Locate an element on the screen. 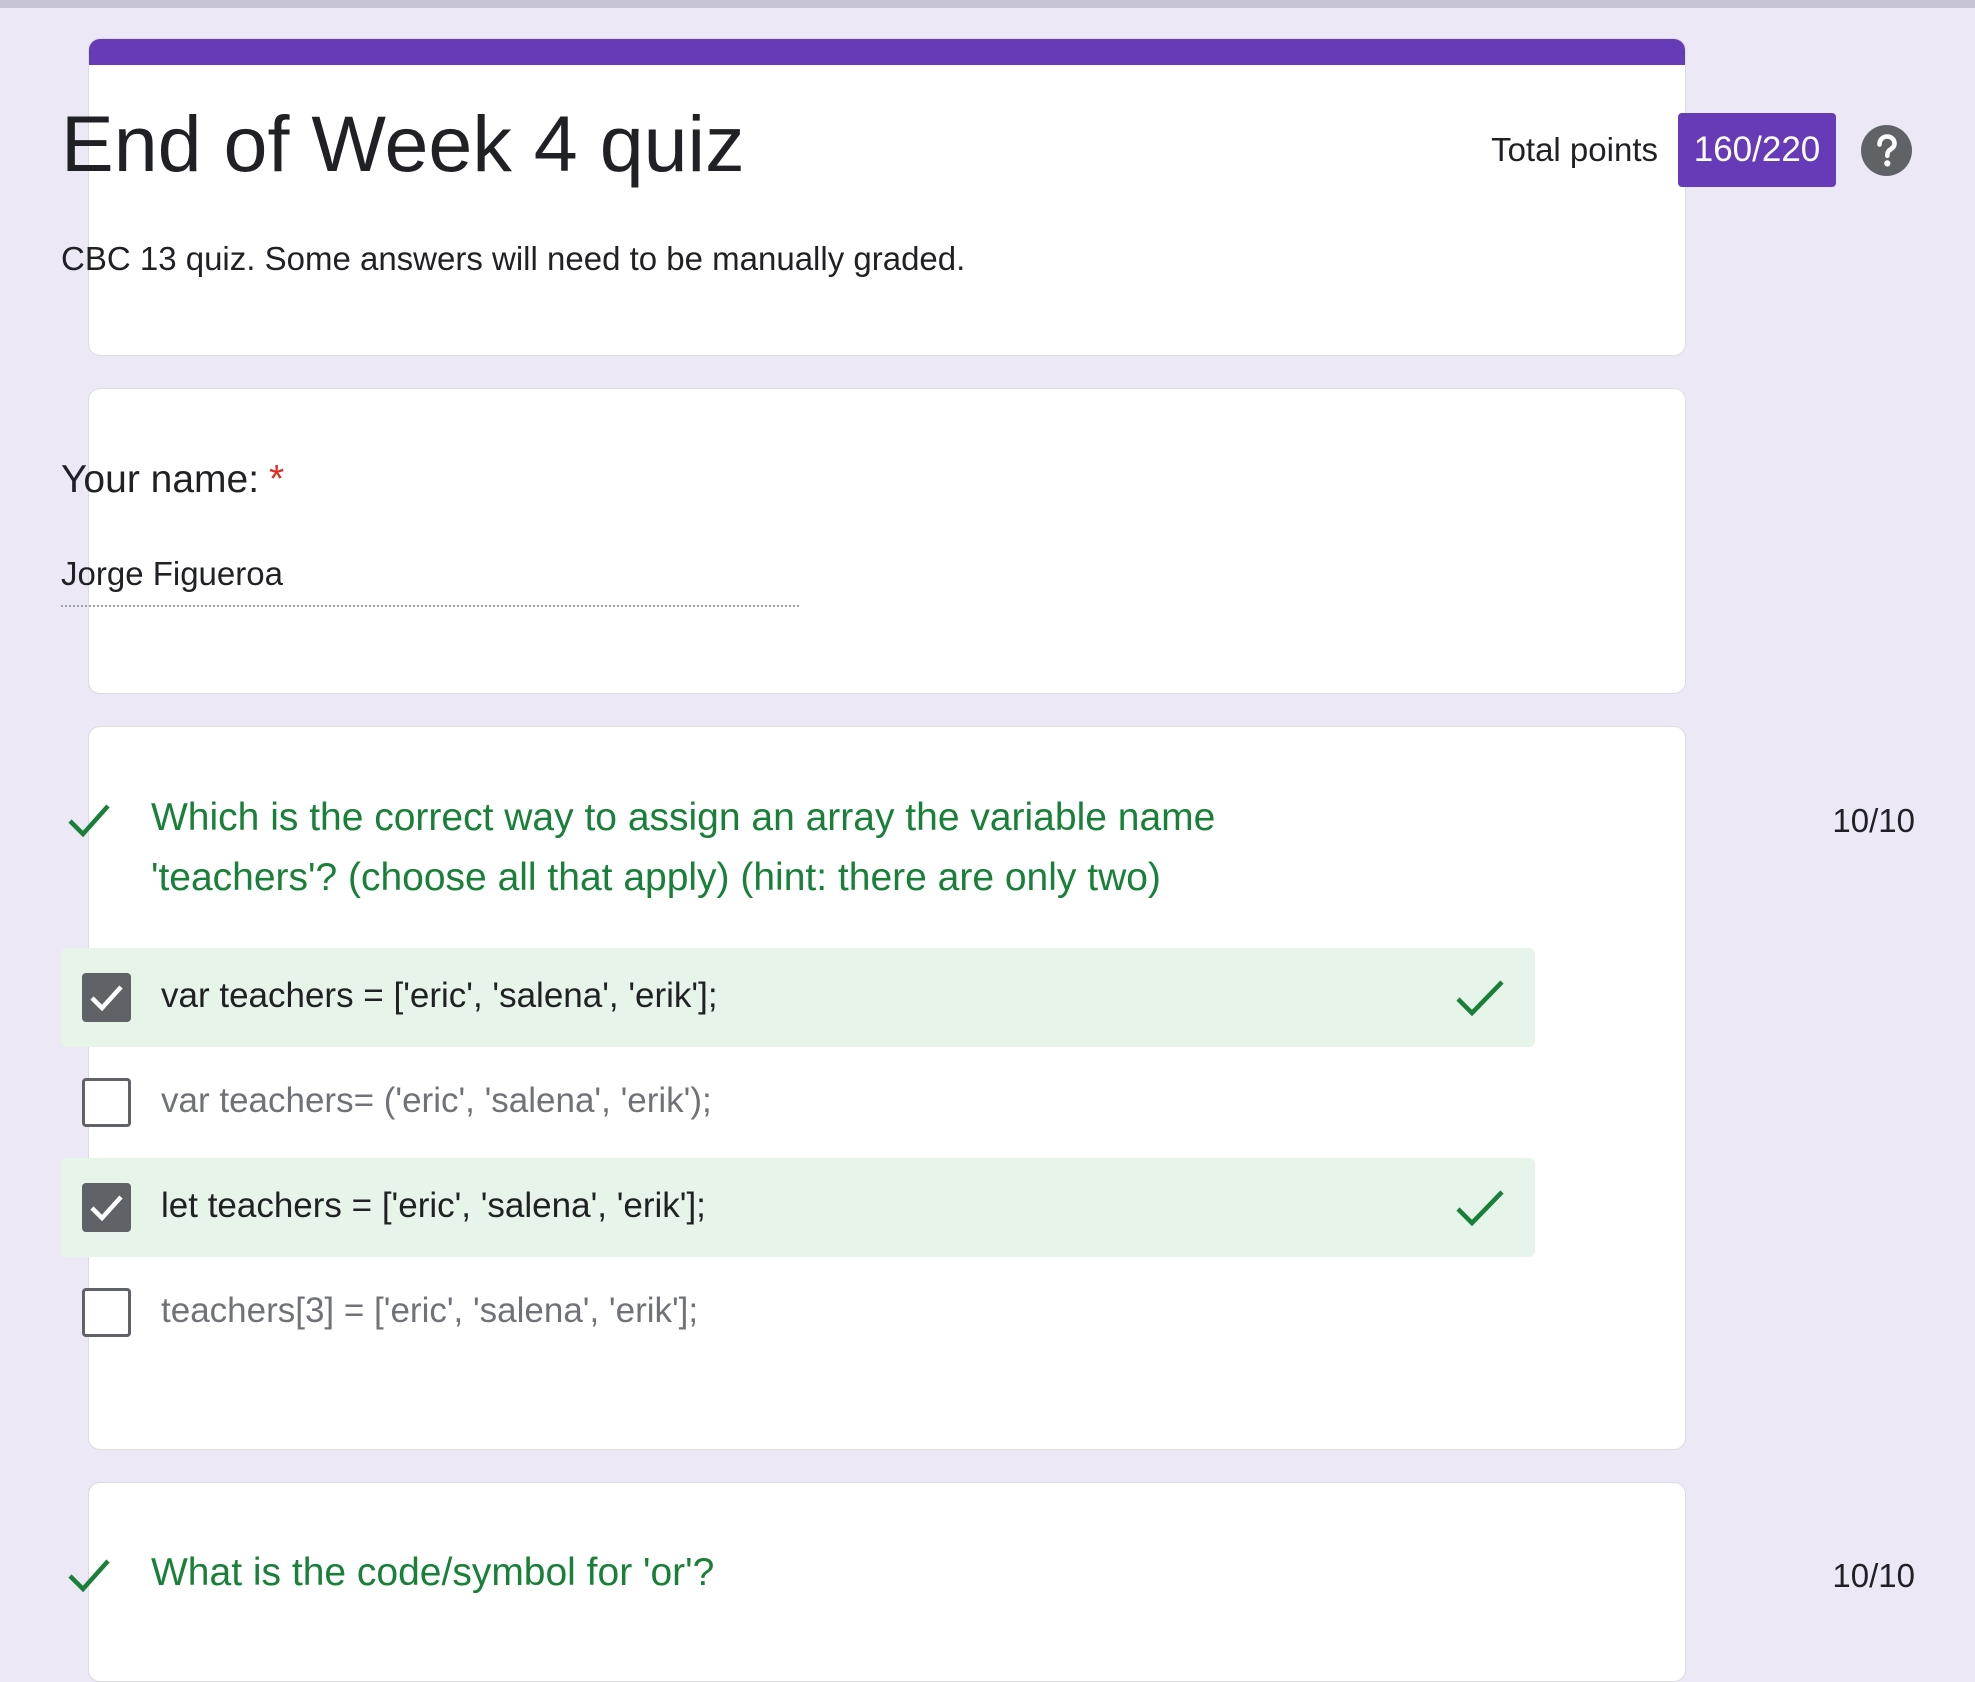 This screenshot has width=1975, height=1682. name-question-title: Your name: * is located at coordinates (172, 480).